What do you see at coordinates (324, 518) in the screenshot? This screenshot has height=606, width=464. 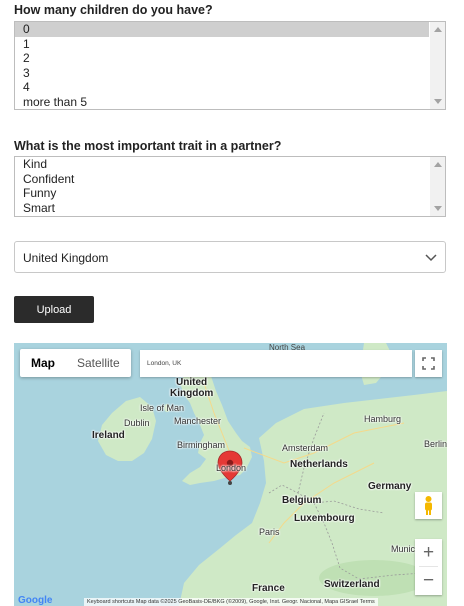 I see `map-label: Luxembourg` at bounding box center [324, 518].